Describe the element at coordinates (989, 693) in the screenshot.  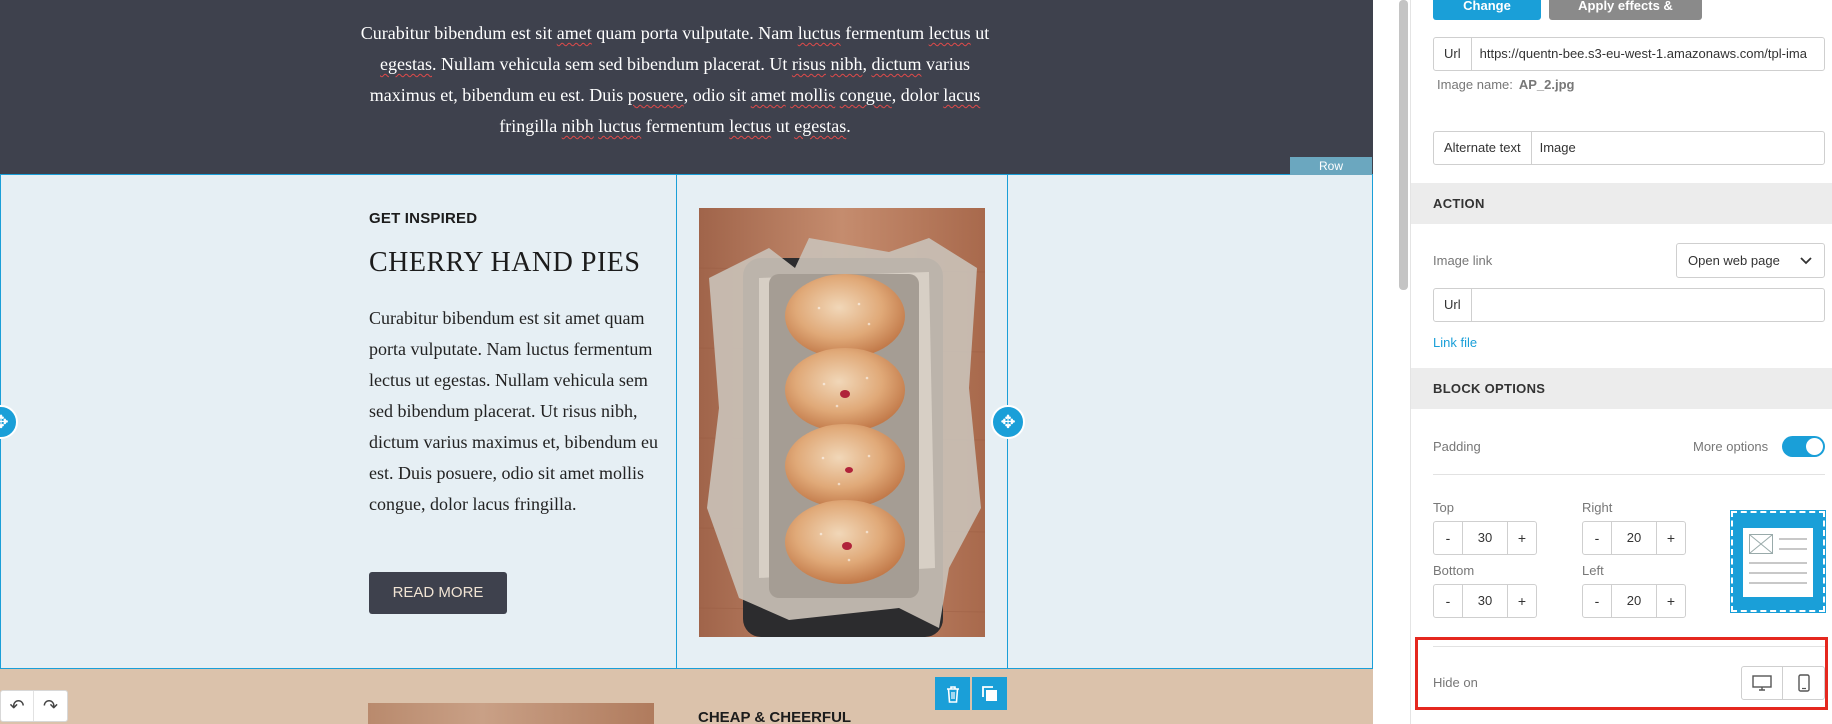
I see `duplicate-icon` at that location.